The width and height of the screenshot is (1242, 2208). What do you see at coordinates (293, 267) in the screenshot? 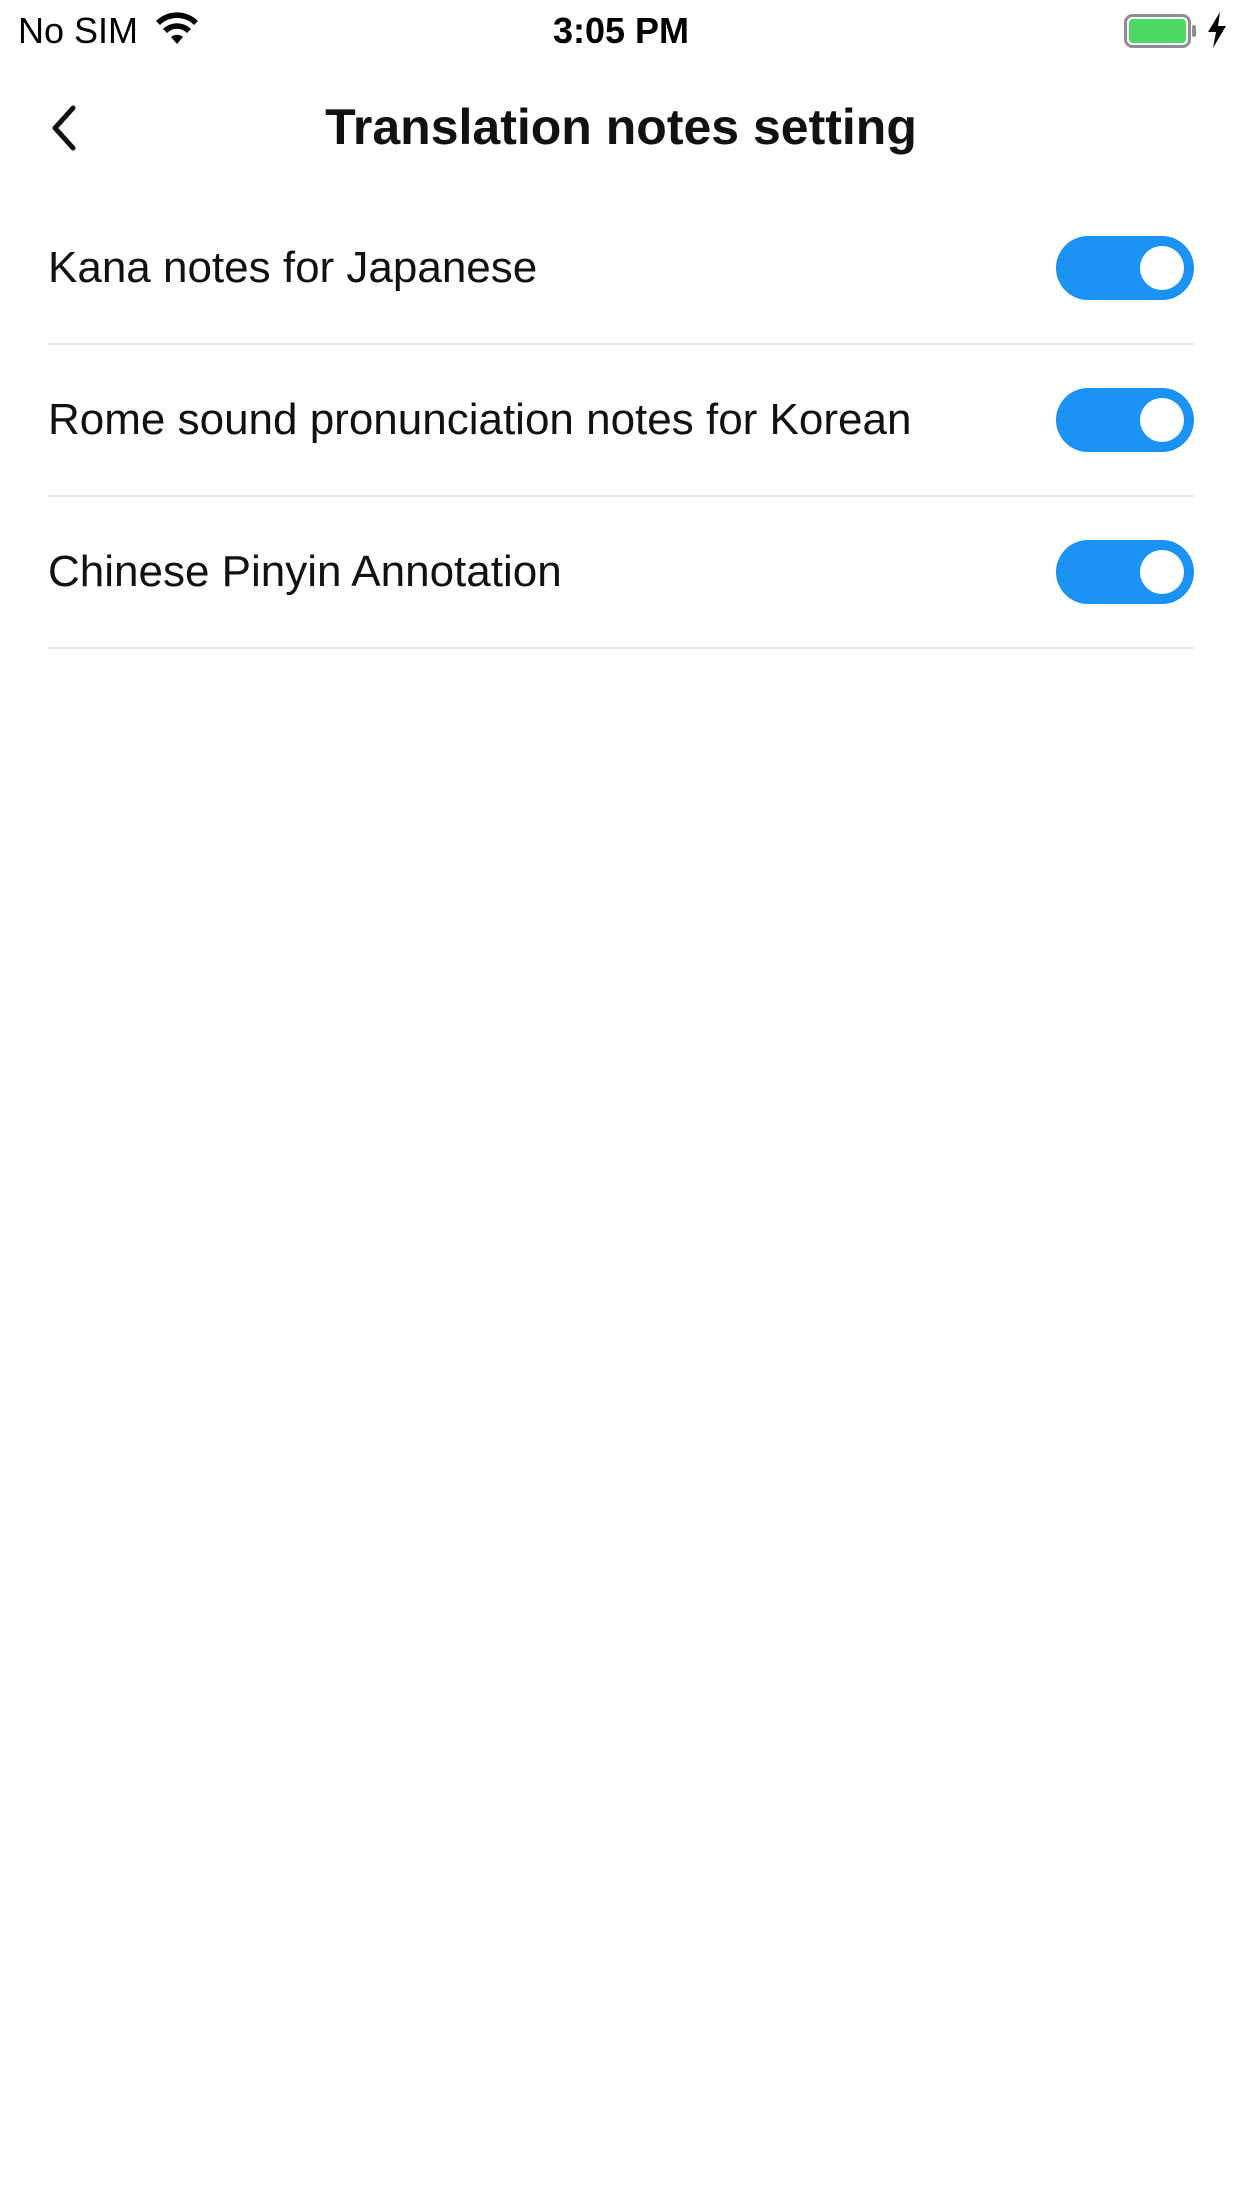
I see `setting-label: Kana notes for Japanese` at bounding box center [293, 267].